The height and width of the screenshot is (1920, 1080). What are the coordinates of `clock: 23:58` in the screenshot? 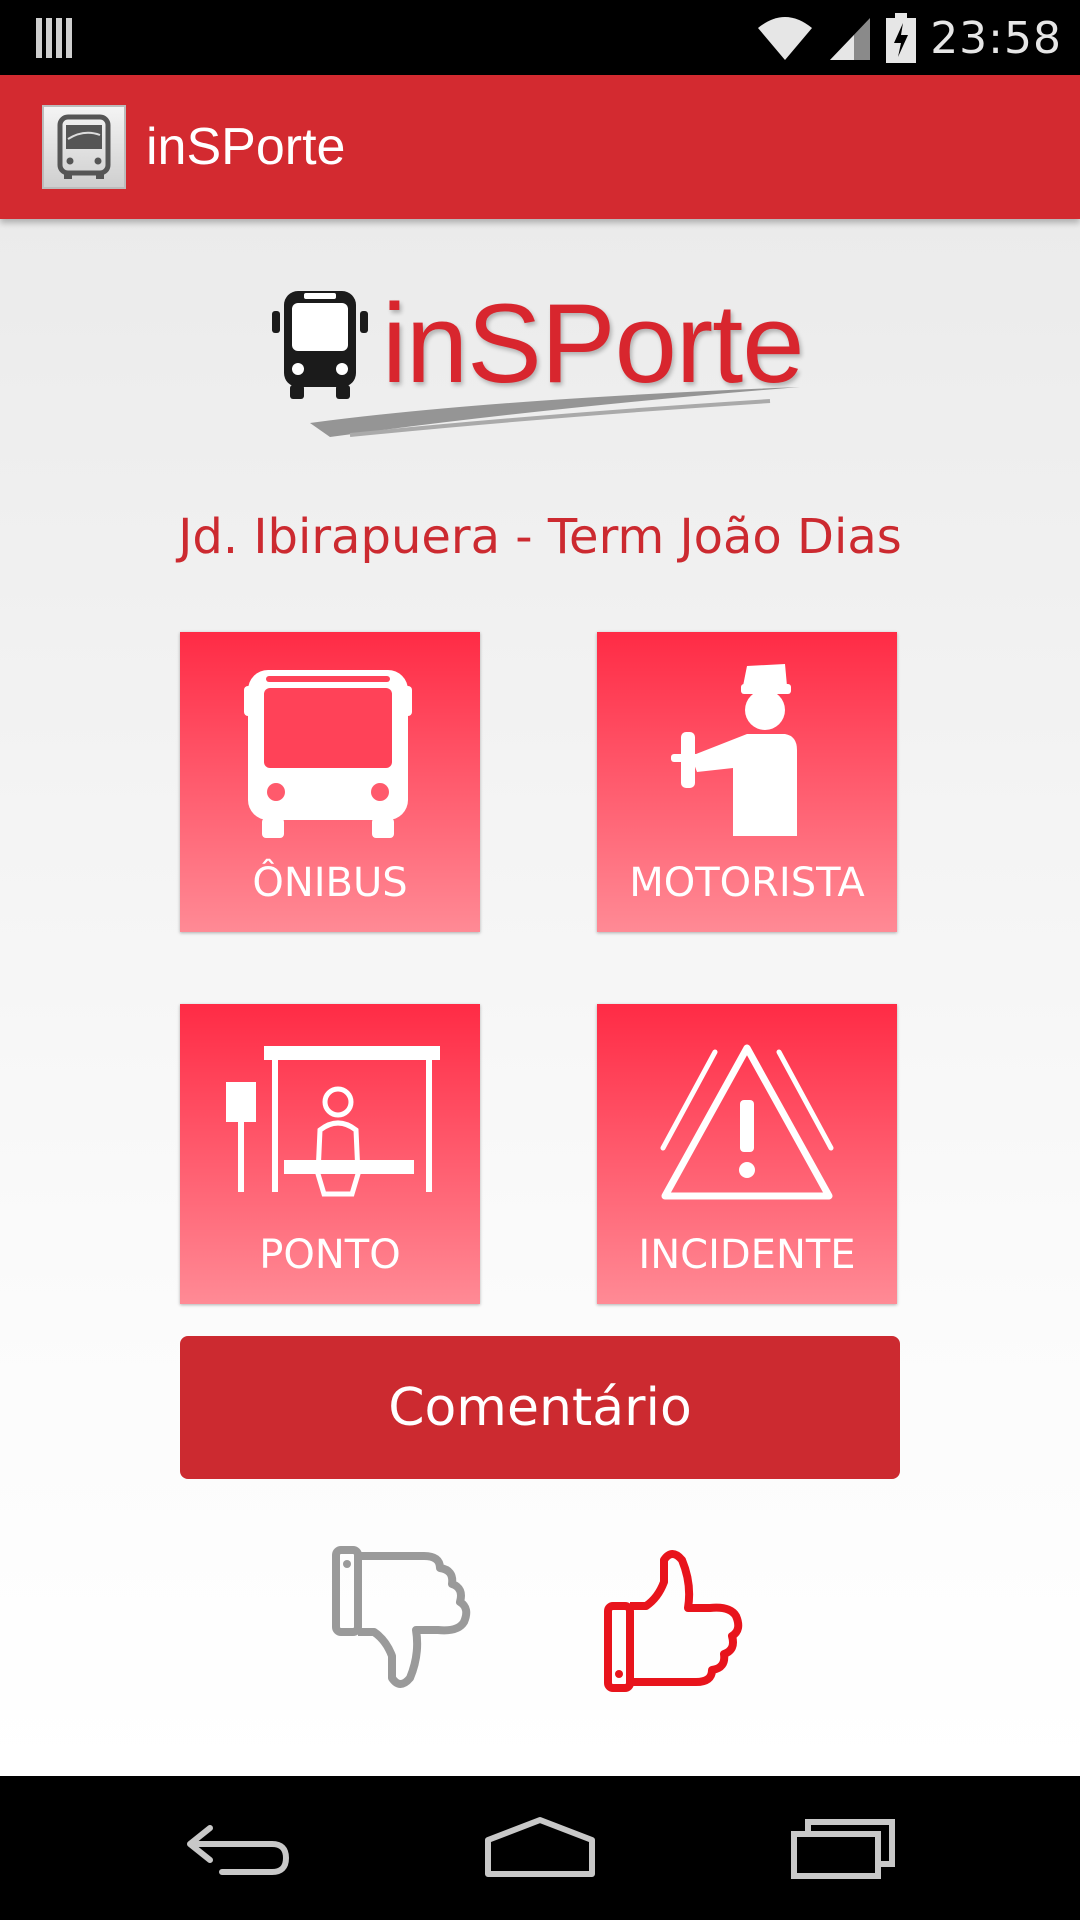 It's located at (996, 38).